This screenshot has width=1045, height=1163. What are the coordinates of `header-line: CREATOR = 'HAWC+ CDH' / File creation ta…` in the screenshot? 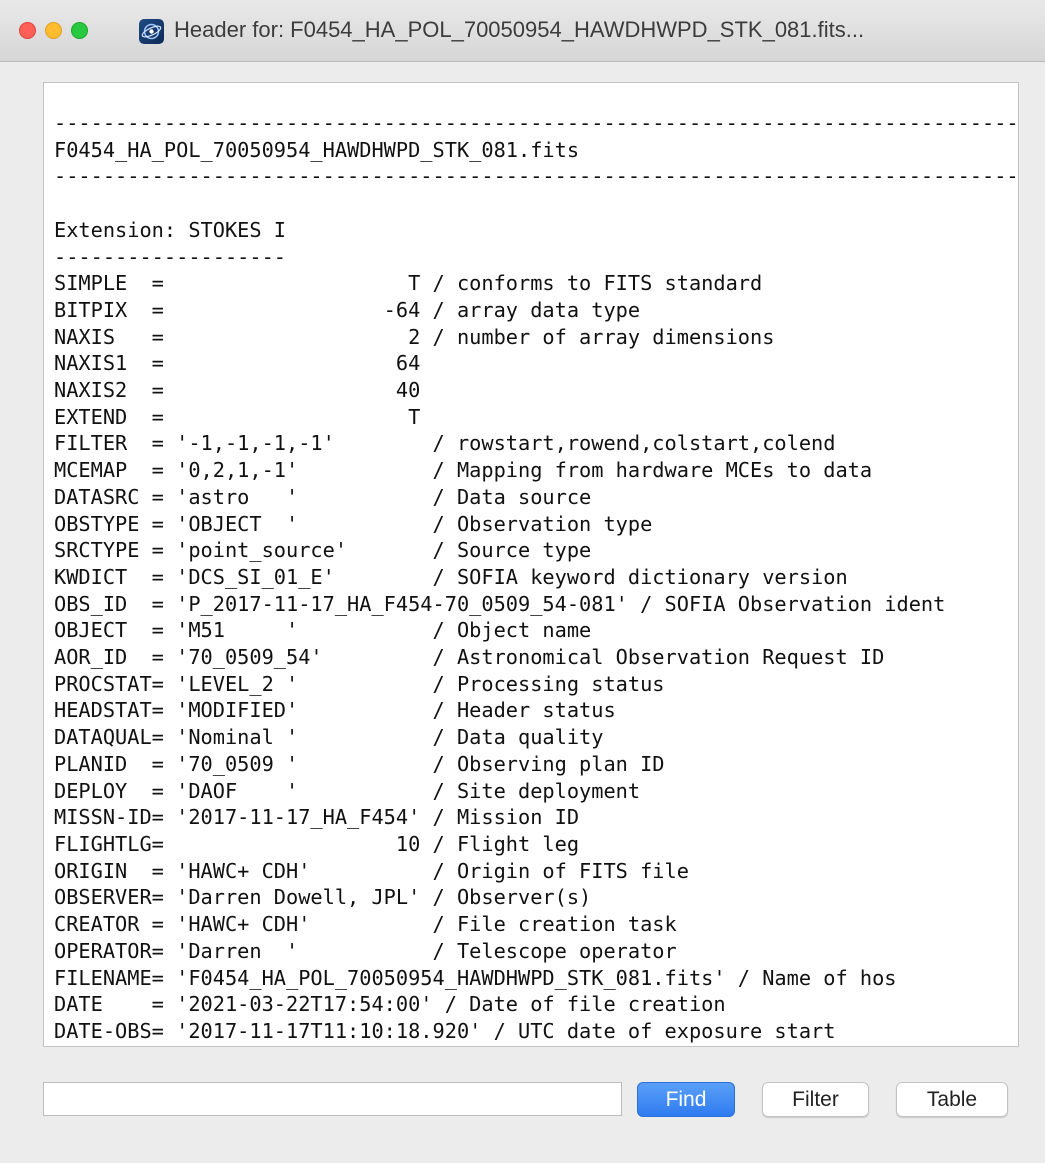 It's located at (365, 924).